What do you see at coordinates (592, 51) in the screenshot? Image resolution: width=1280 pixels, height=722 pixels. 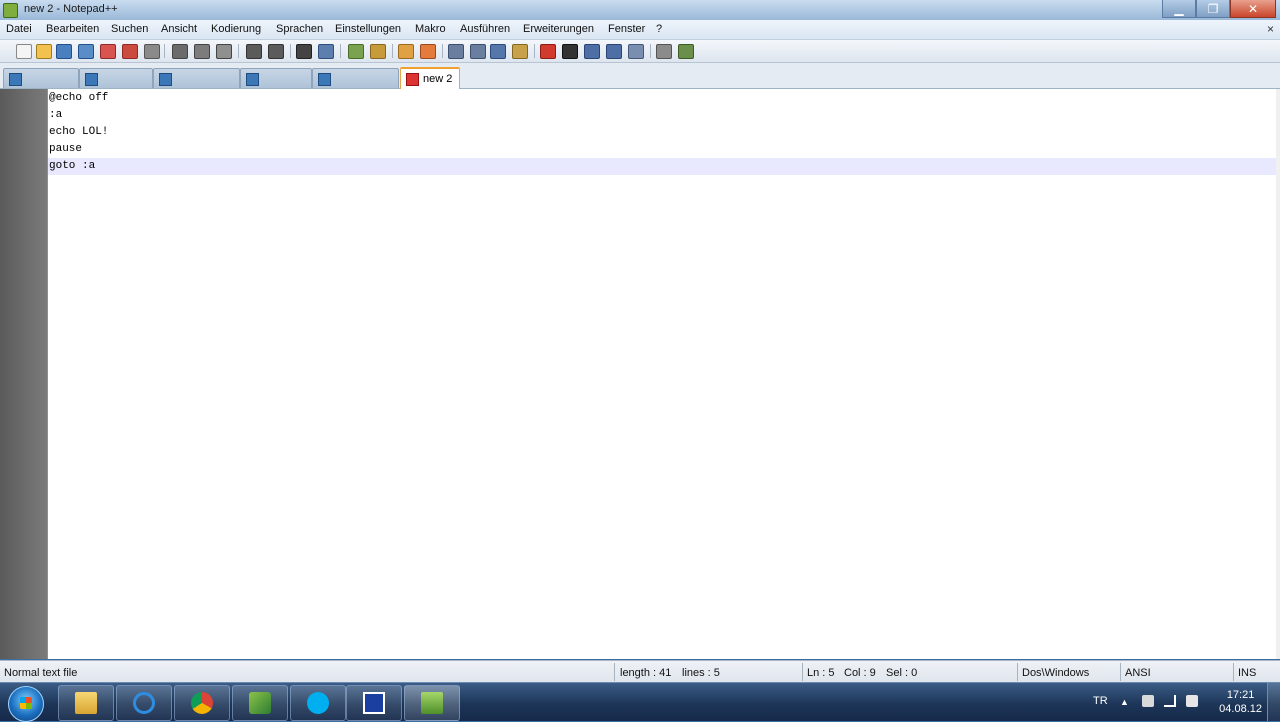 I see `play-macro-icon` at bounding box center [592, 51].